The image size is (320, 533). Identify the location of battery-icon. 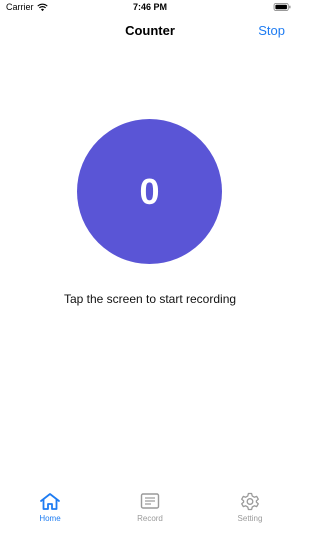
(282, 7).